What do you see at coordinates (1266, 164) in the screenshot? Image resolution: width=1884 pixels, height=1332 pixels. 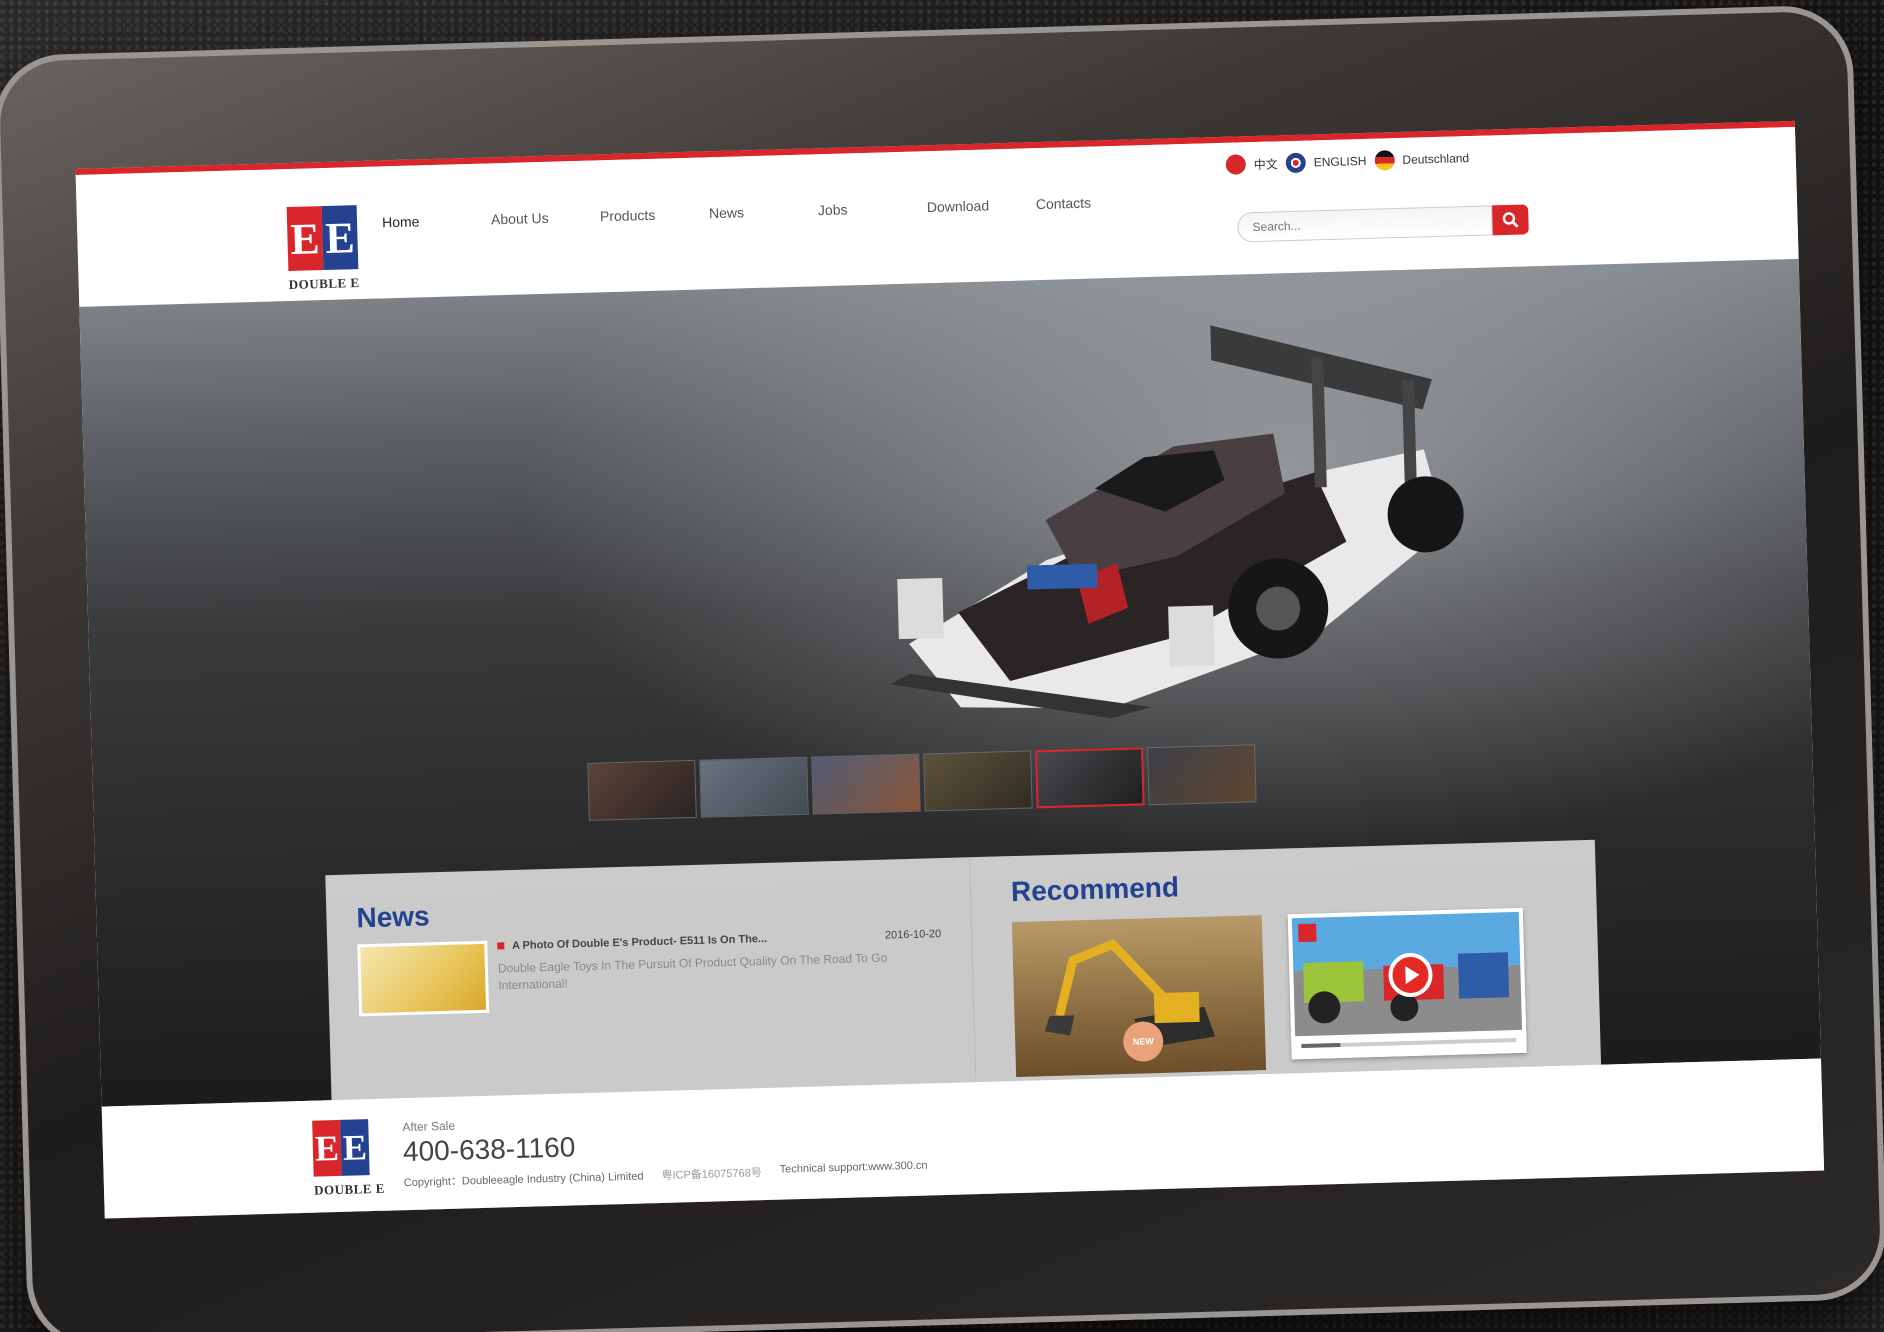 I see `lang-chinese: 中文` at bounding box center [1266, 164].